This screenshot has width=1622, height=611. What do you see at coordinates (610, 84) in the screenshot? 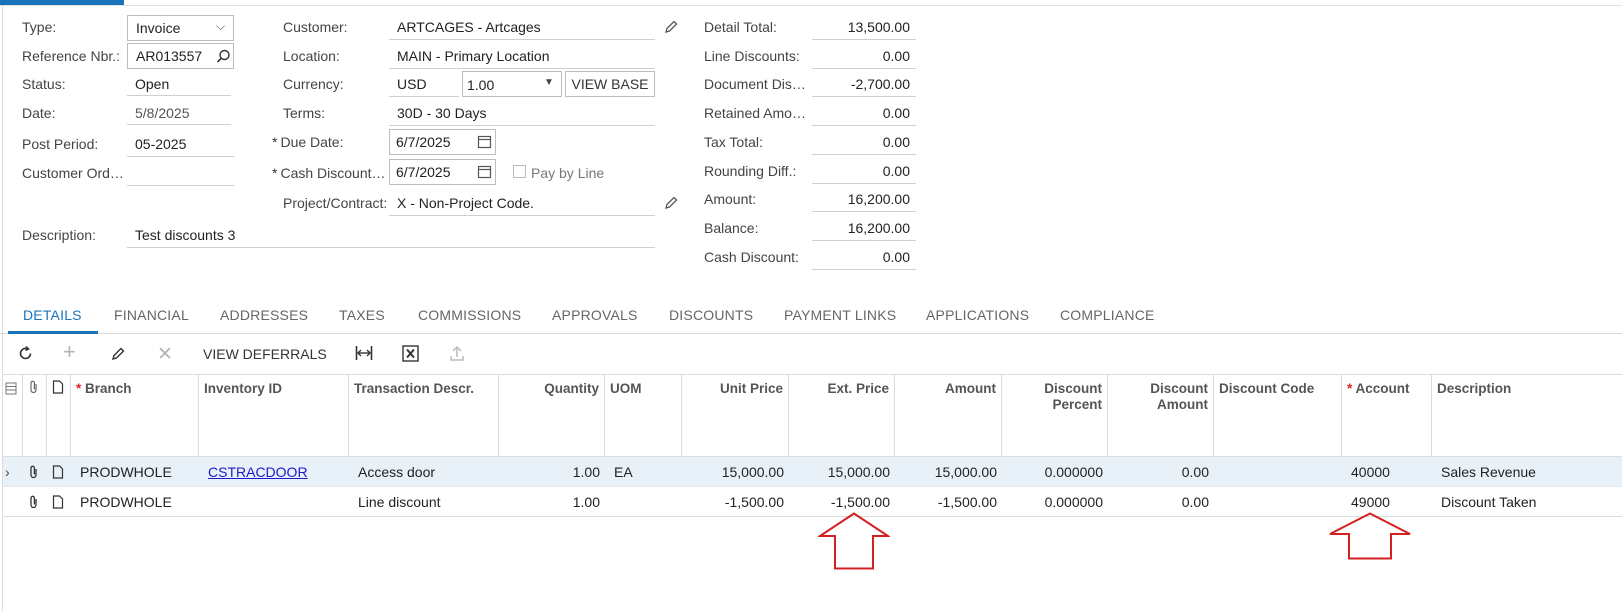
I see `view-base-button: VIEW BASE` at bounding box center [610, 84].